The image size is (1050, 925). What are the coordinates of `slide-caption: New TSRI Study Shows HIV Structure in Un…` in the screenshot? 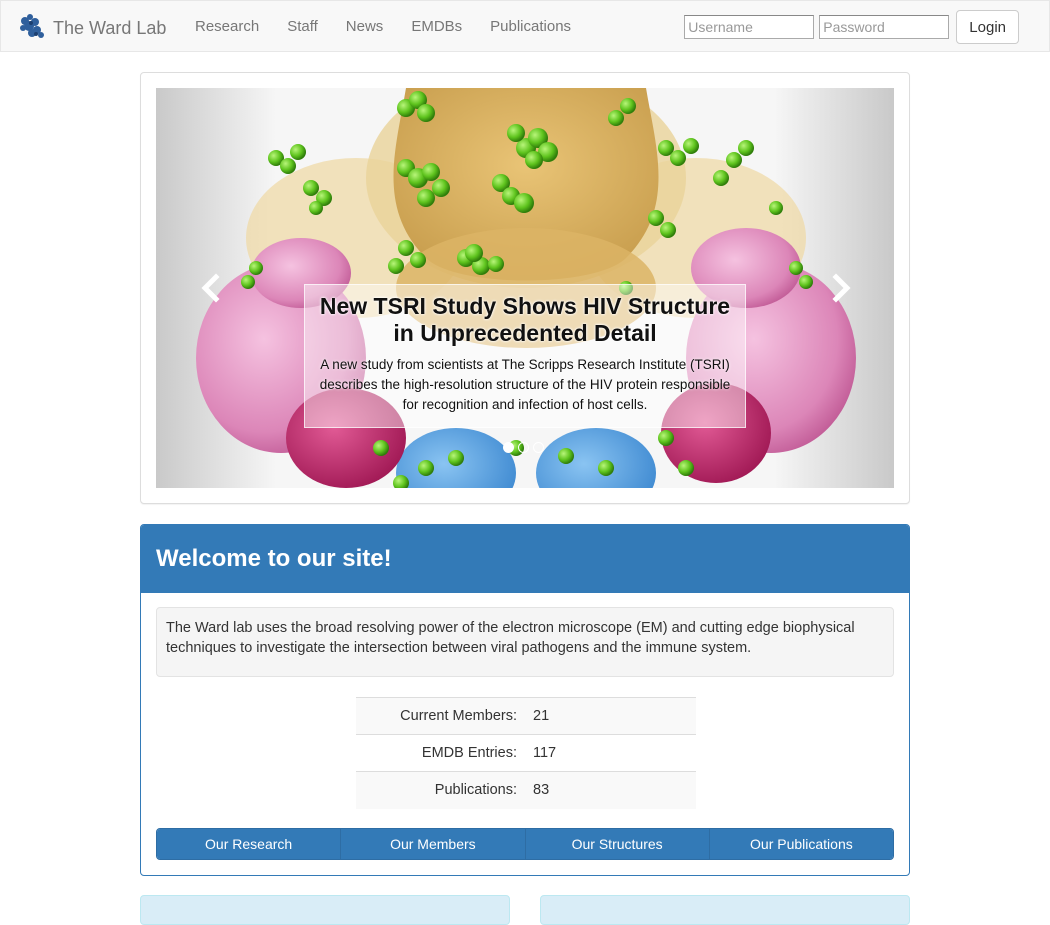 It's located at (525, 356).